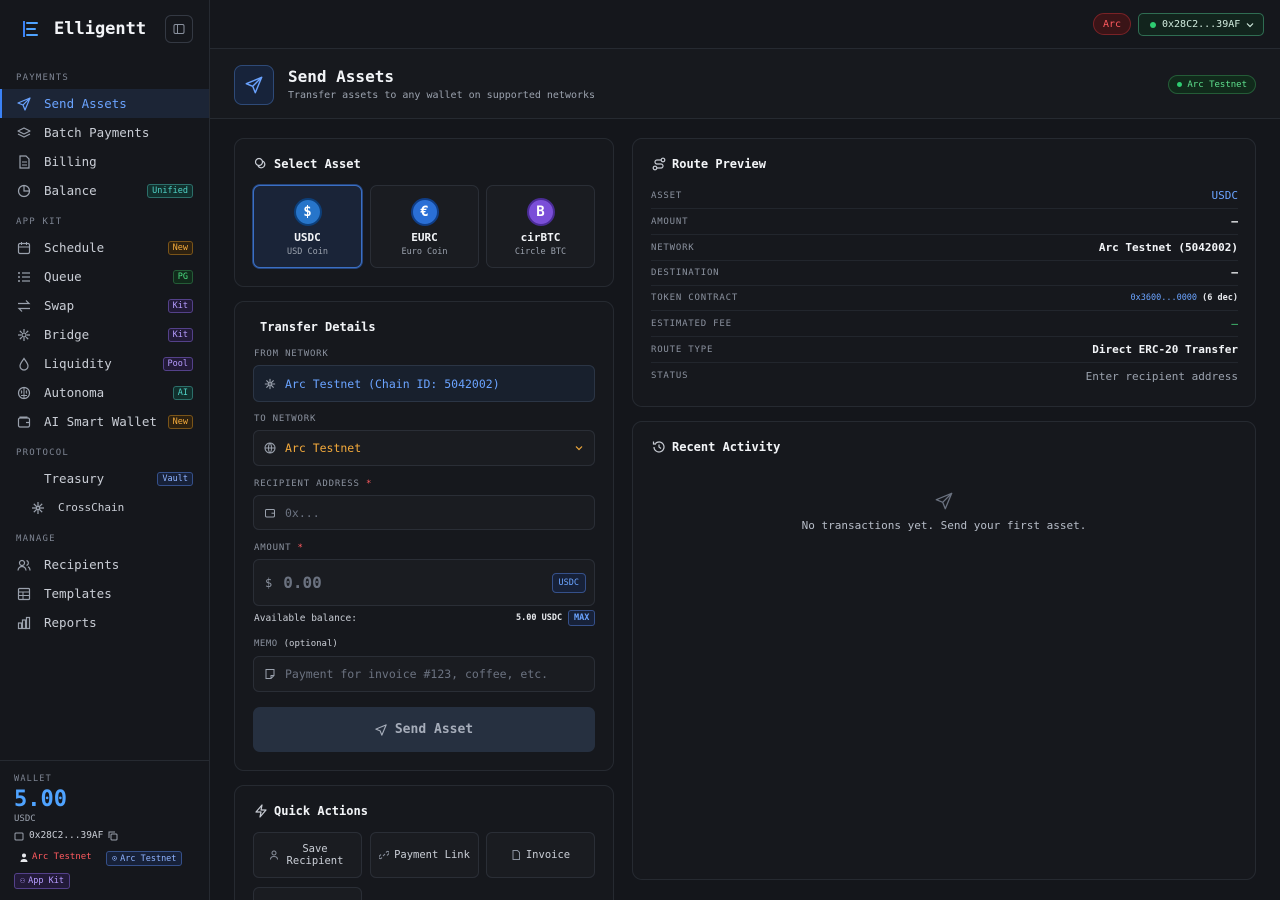 The height and width of the screenshot is (900, 1280). Describe the element at coordinates (944, 376) in the screenshot. I see `route-row-status: STATUS Enter recipient address` at that location.